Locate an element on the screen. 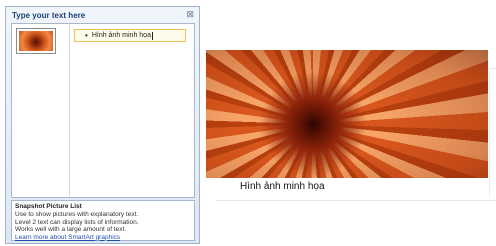 Image resolution: width=496 pixels, height=246 pixels. picture-caption-text: Hình ảnh minh họa is located at coordinates (282, 186).